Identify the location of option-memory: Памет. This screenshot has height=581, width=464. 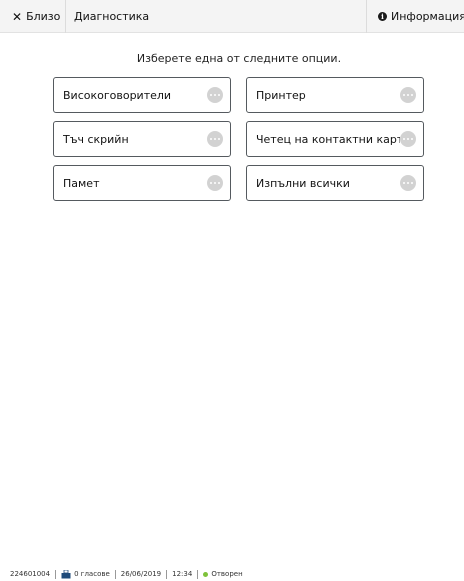
(142, 183).